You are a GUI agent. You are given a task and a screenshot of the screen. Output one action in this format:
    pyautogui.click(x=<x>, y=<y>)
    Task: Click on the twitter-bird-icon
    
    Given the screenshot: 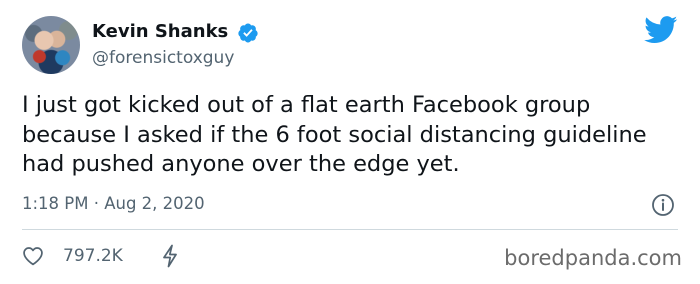 What is the action you would take?
    pyautogui.click(x=661, y=30)
    